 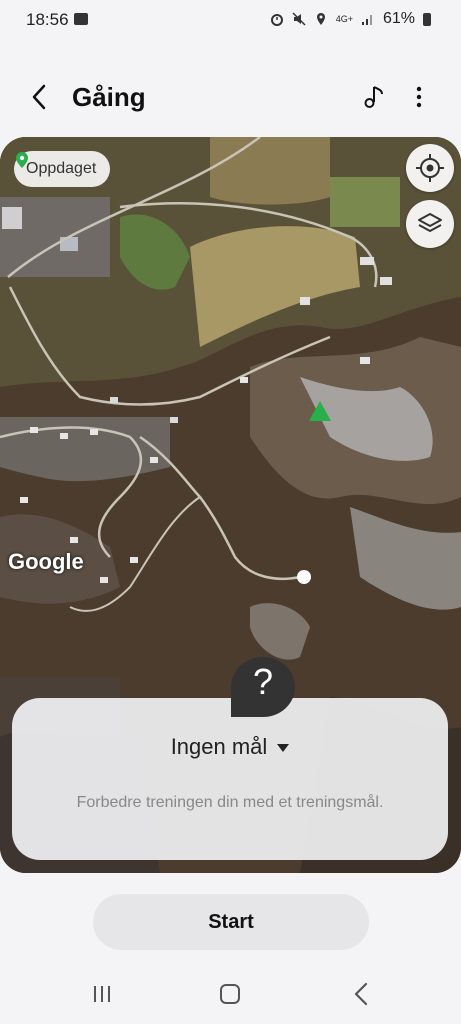 I want to click on goal-selector: Ingen mål, so click(x=230, y=747).